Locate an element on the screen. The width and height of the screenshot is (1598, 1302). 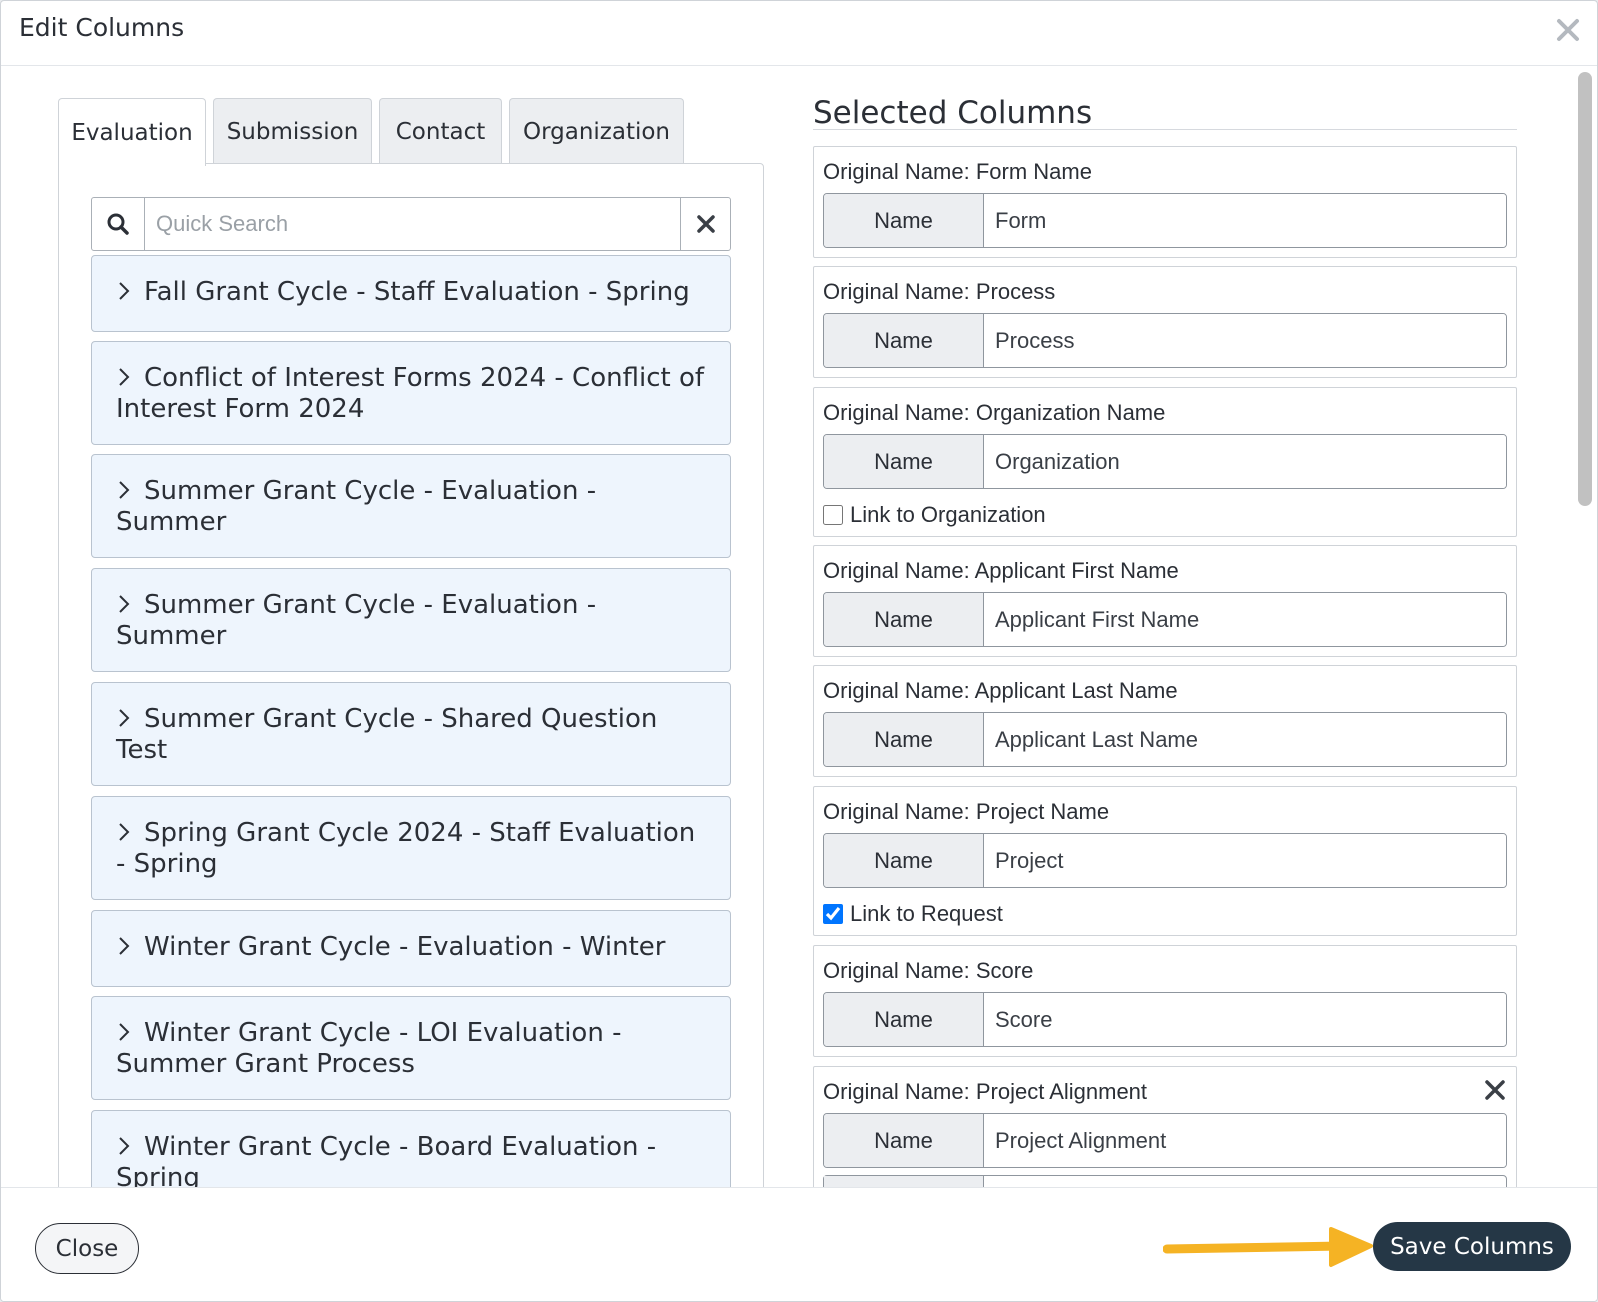
selected-column-card: Original Name: Score Name is located at coordinates (1165, 1001).